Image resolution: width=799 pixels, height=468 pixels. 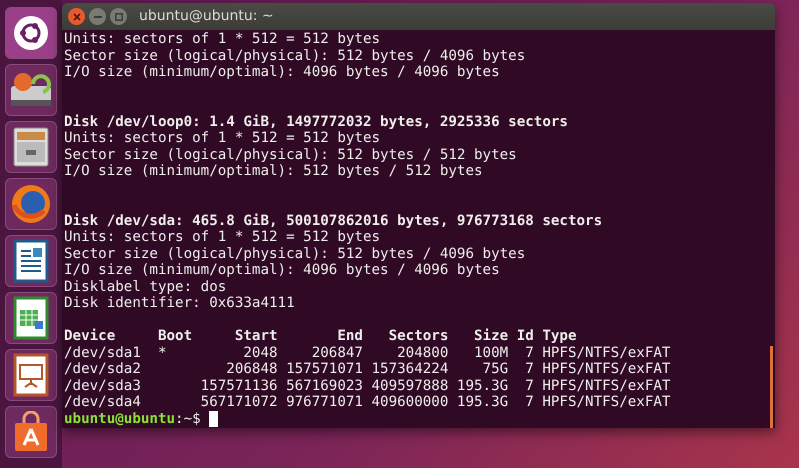 I want to click on output-line: Disk /dev/loop0: 1.4 GiB, 1497772032 bytes, 2925336 sectors, so click(x=316, y=122).